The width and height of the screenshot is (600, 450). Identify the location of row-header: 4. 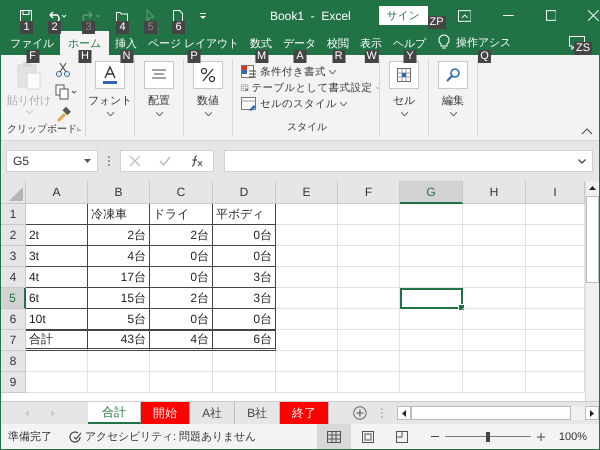
(13, 277).